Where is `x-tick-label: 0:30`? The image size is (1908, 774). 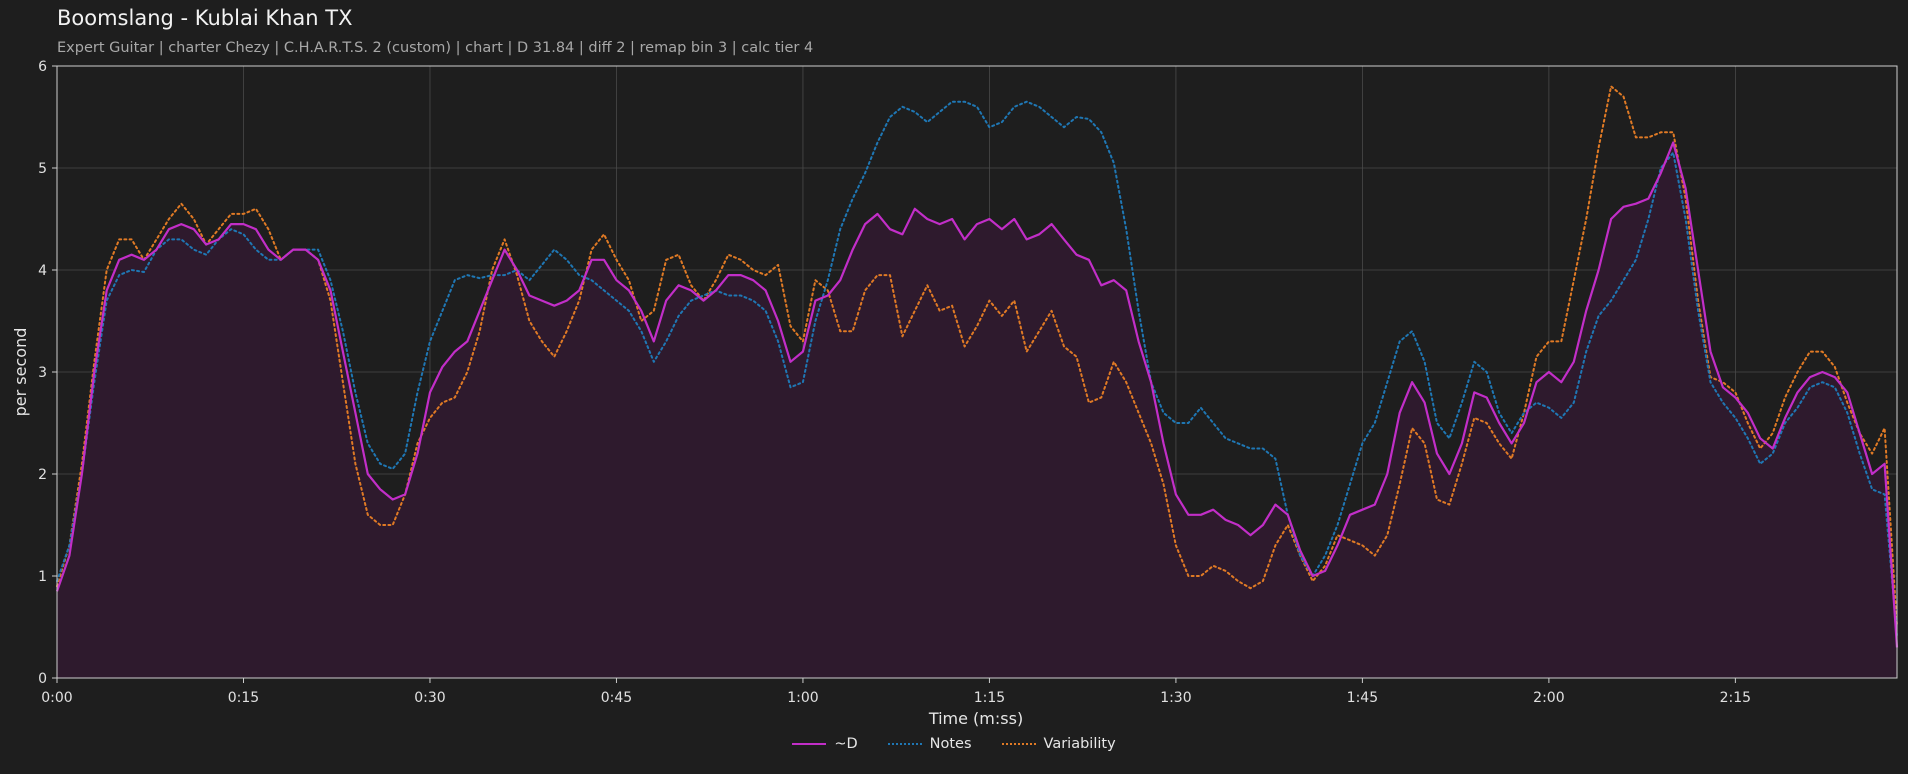 x-tick-label: 0:30 is located at coordinates (429, 698).